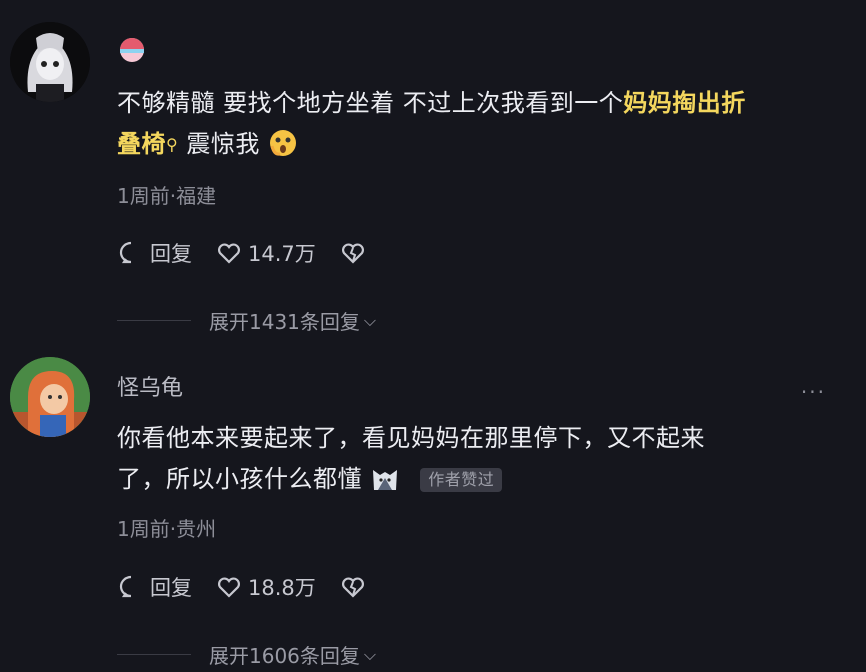  I want to click on shocked-emoji-icon, so click(283, 144).